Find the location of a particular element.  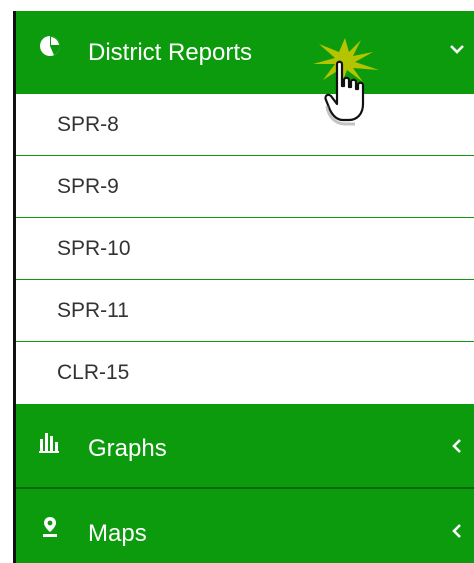

district-reports-header: District Reports is located at coordinates (245, 52).